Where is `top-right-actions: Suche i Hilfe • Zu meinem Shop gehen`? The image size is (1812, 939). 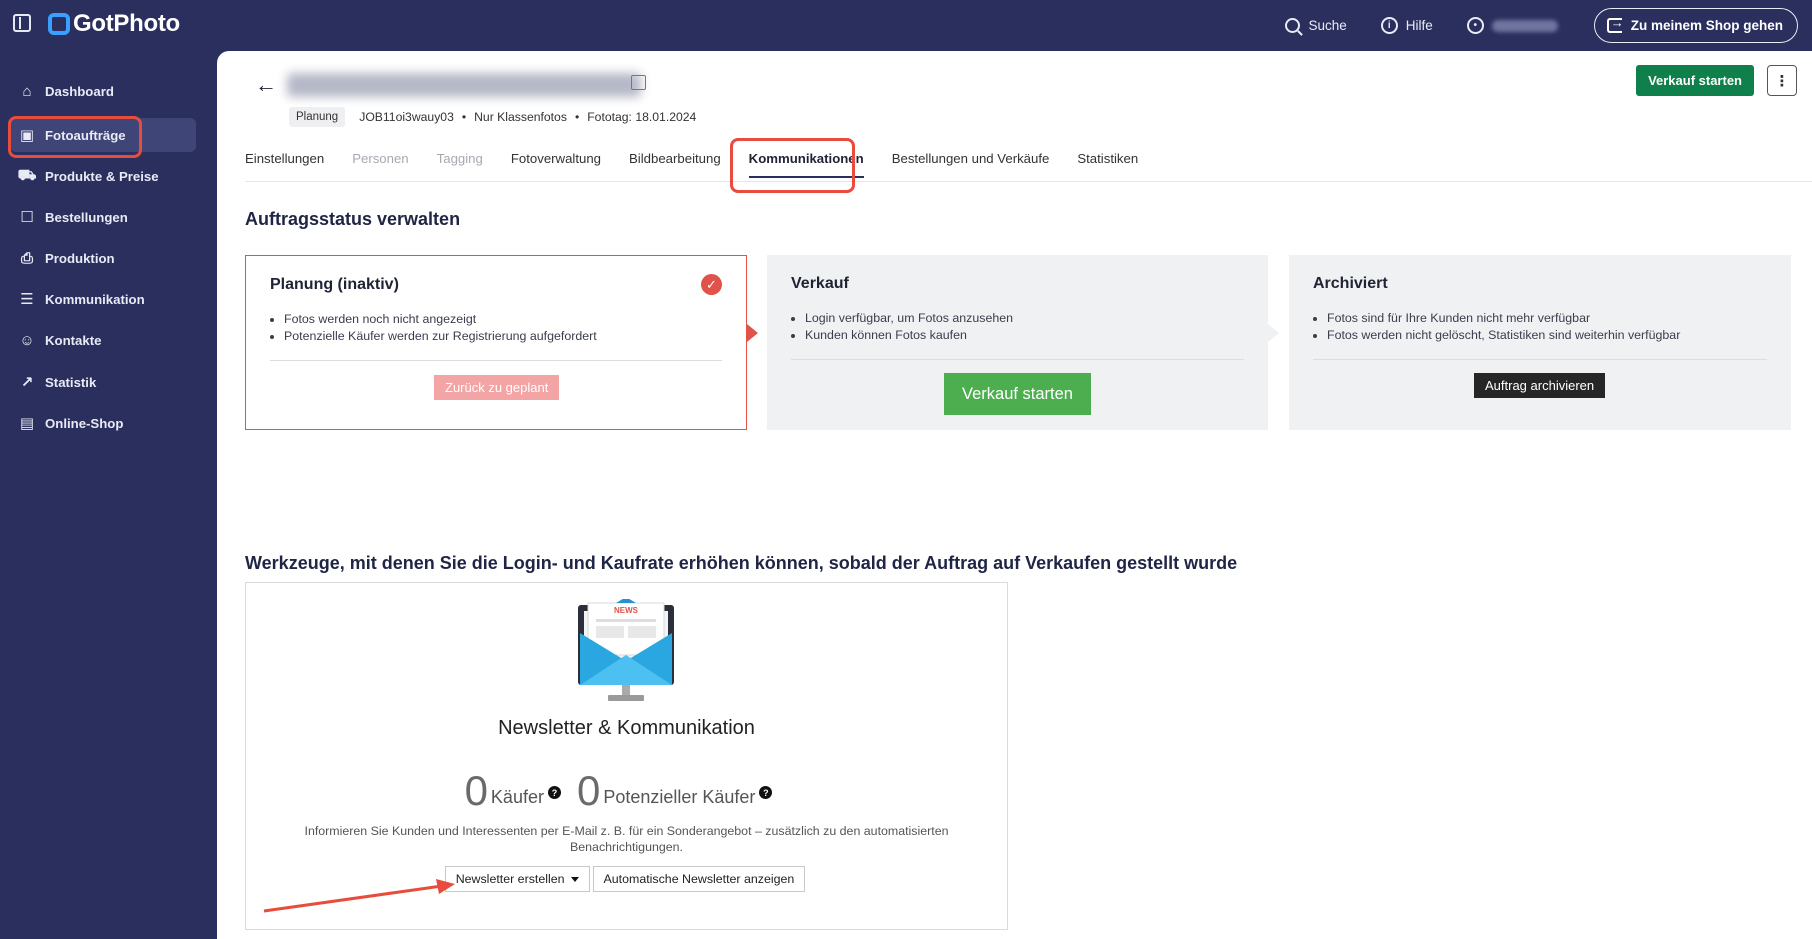 top-right-actions: Suche i Hilfe • Zu meinem Shop gehen is located at coordinates (1541, 25).